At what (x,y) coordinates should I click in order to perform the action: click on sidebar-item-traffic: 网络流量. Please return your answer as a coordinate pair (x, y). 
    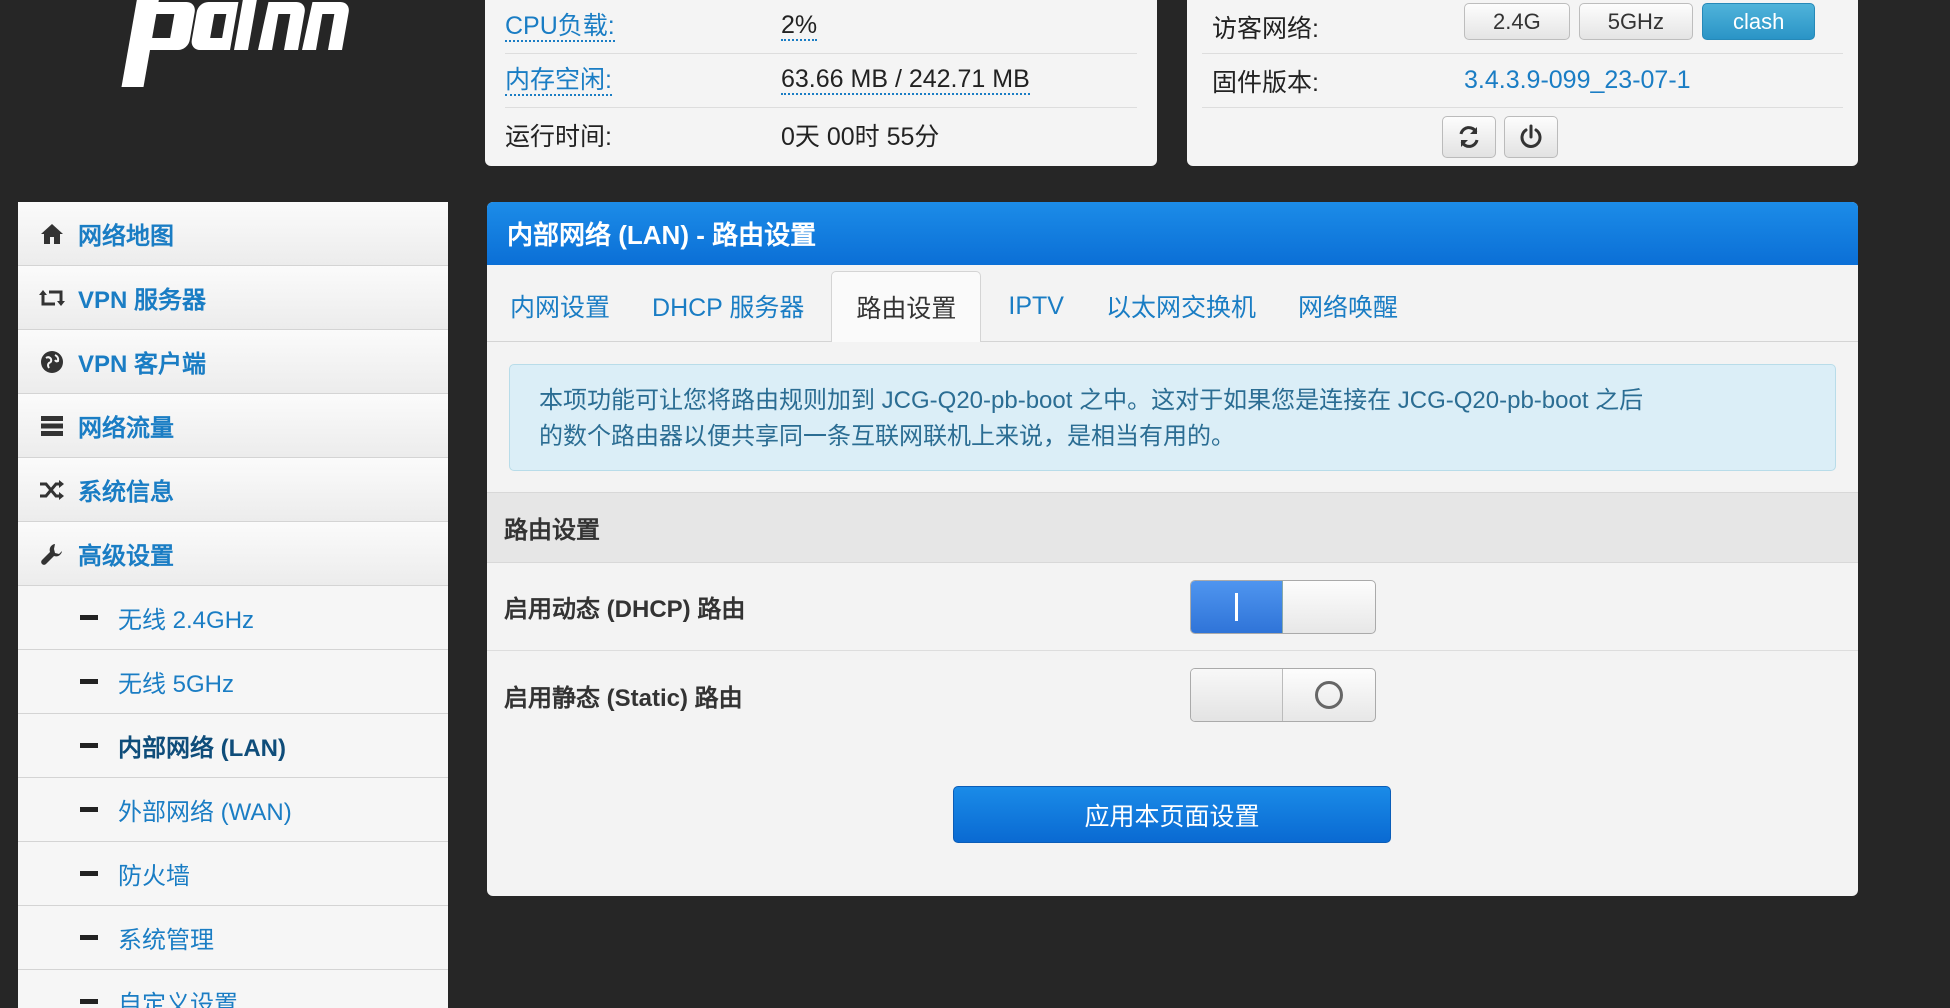
    Looking at the image, I should click on (233, 426).